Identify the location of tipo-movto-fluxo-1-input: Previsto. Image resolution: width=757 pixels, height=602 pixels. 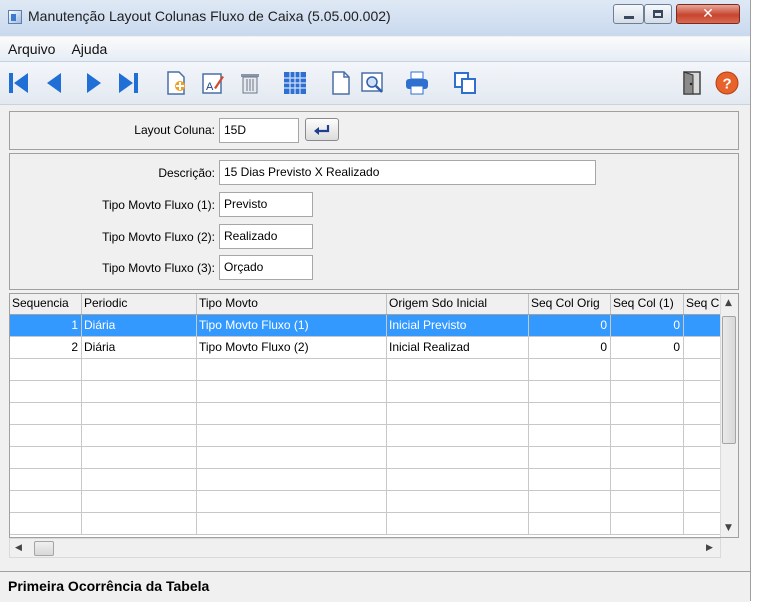
(266, 204).